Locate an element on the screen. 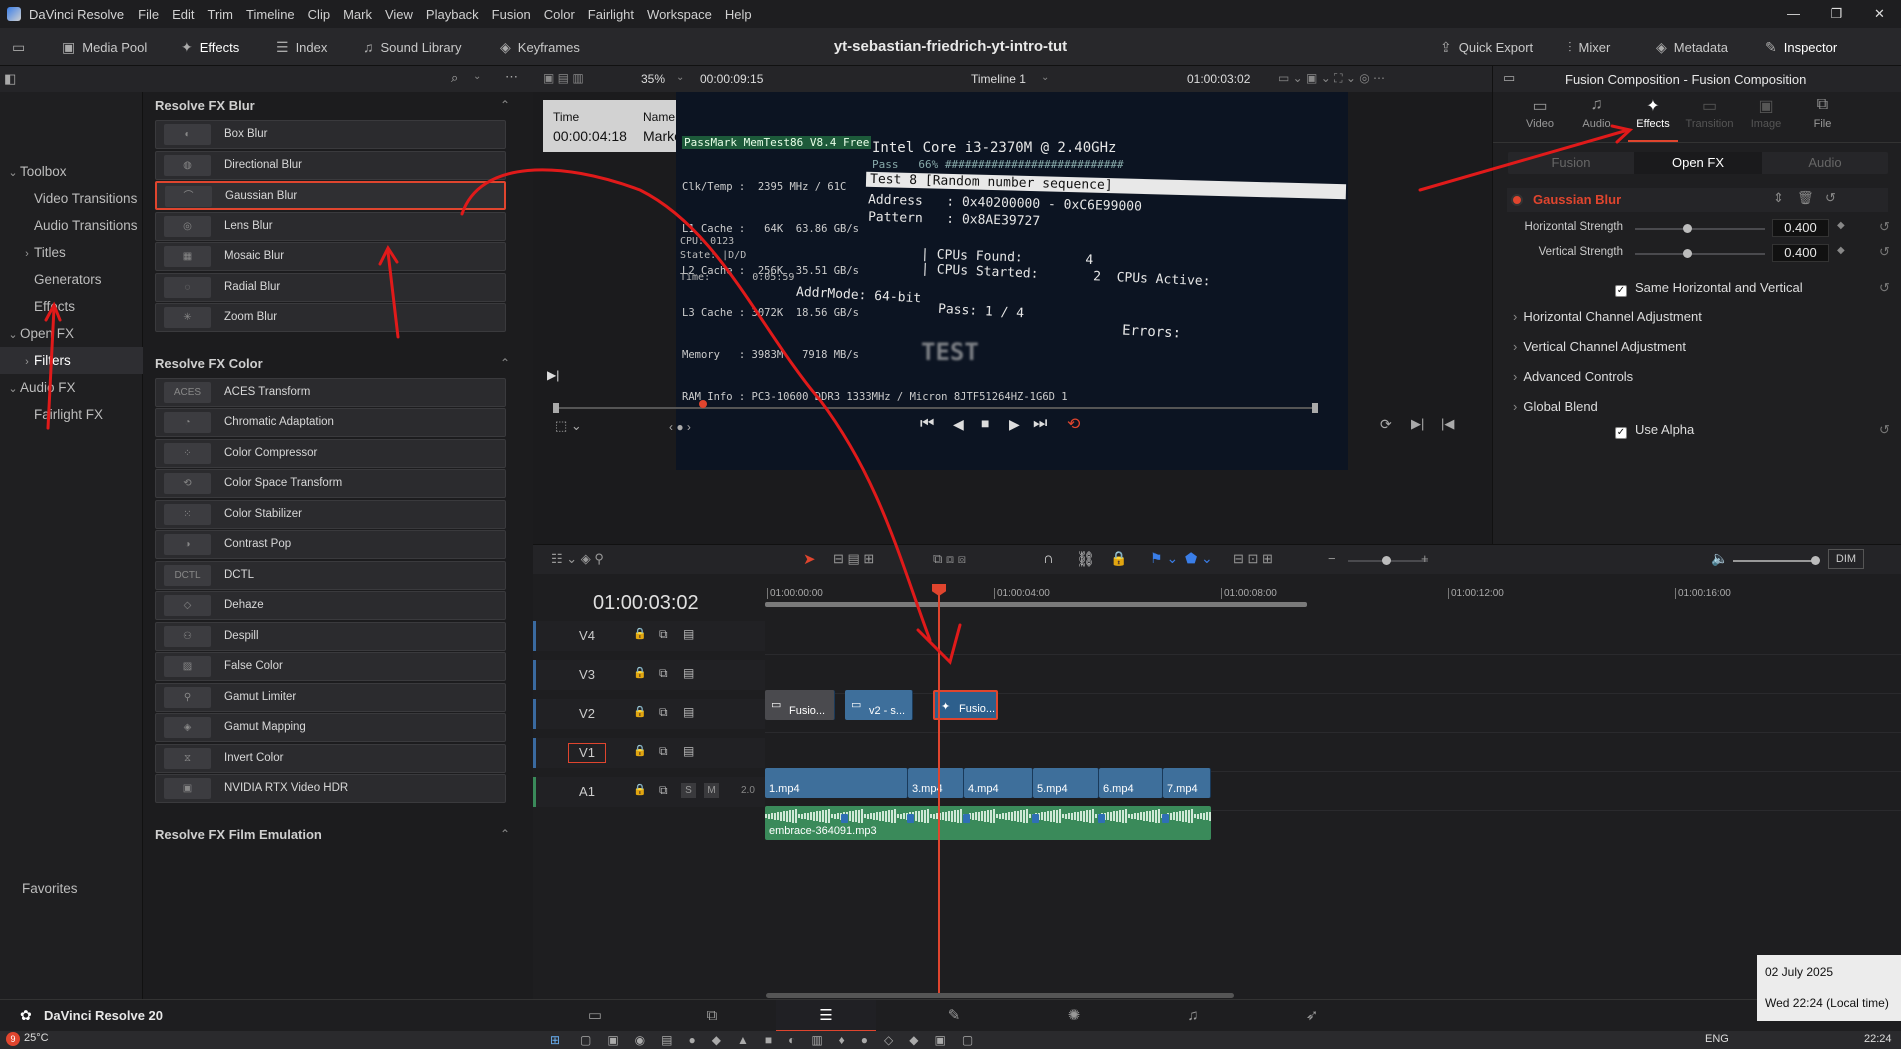 Image resolution: width=1901 pixels, height=1049 pixels. menu-fusion: Fusion is located at coordinates (511, 14).